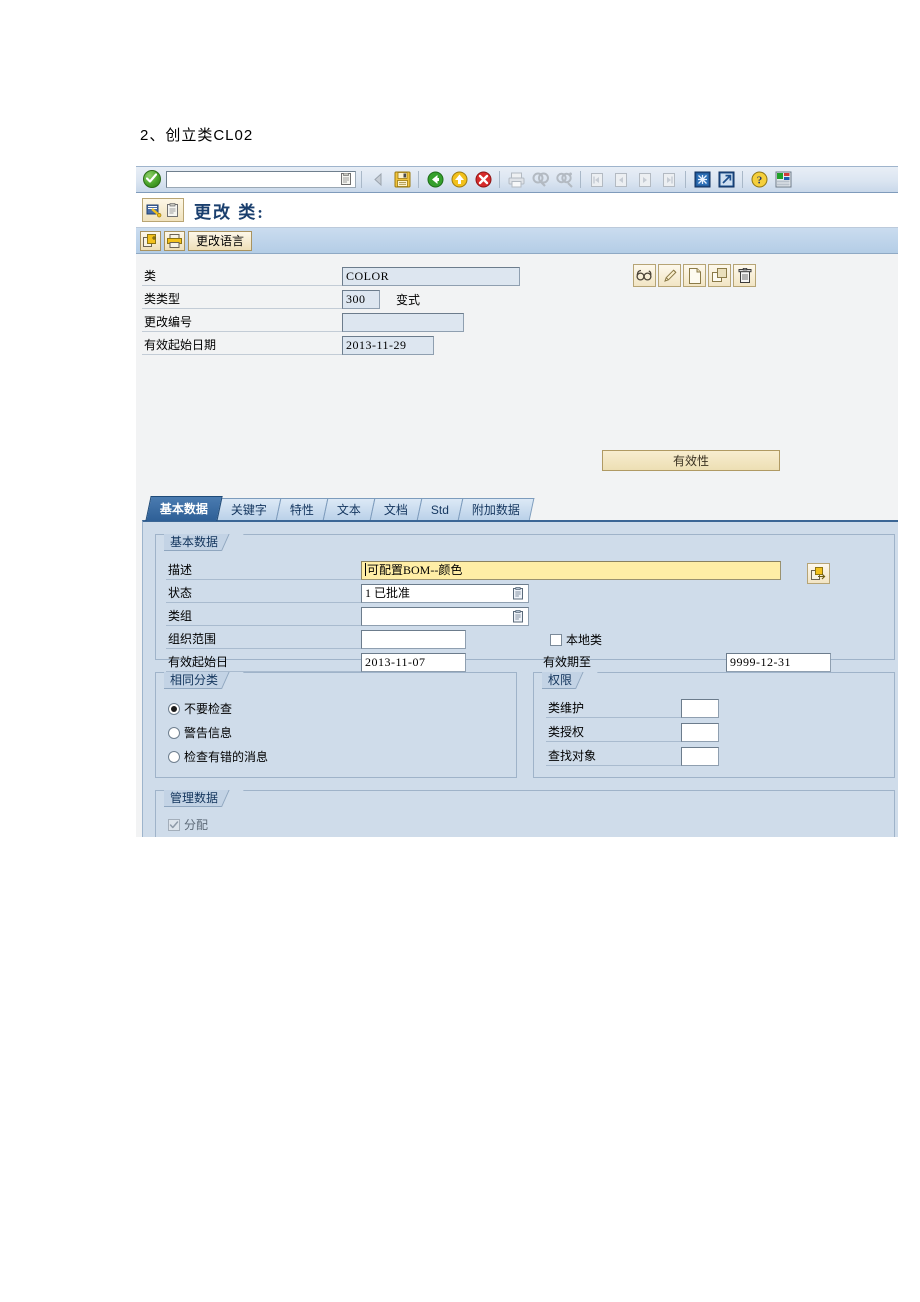  What do you see at coordinates (613, 756) in the screenshot?
I see `find-object-label: 查找对象` at bounding box center [613, 756].